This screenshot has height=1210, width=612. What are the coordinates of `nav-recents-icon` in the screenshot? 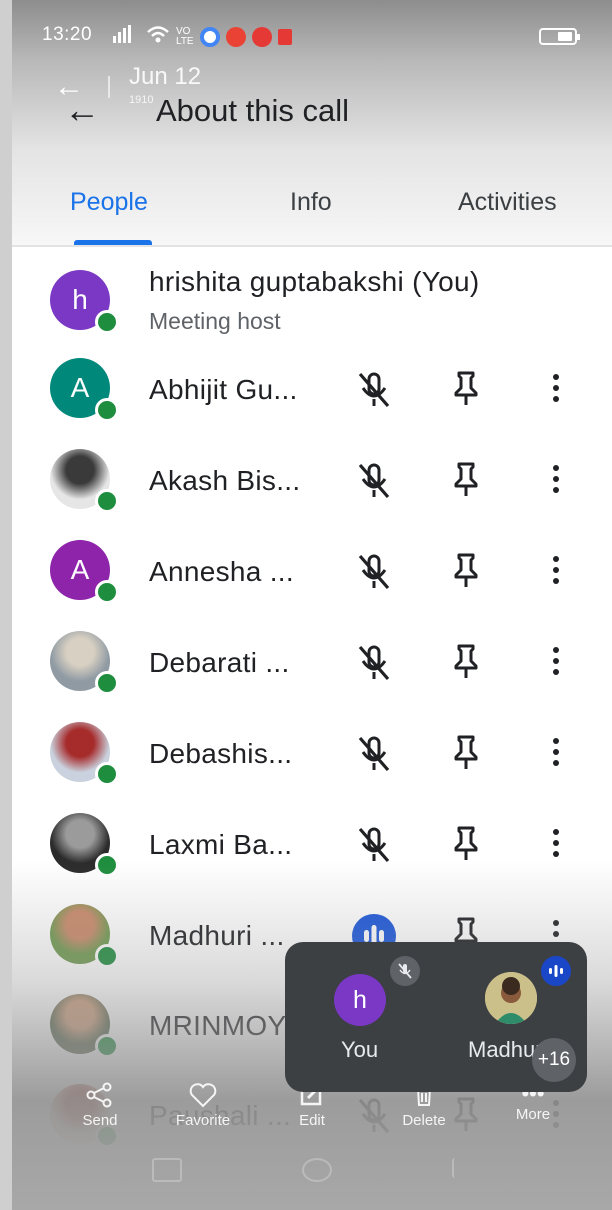 It's located at (167, 1170).